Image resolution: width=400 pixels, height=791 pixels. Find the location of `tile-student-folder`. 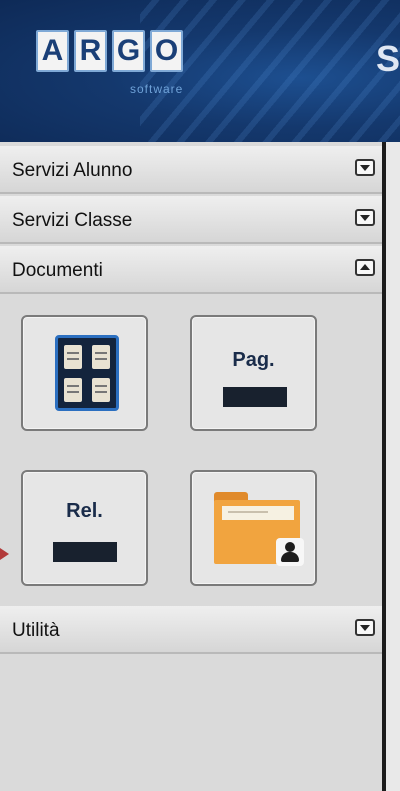

tile-student-folder is located at coordinates (253, 528).